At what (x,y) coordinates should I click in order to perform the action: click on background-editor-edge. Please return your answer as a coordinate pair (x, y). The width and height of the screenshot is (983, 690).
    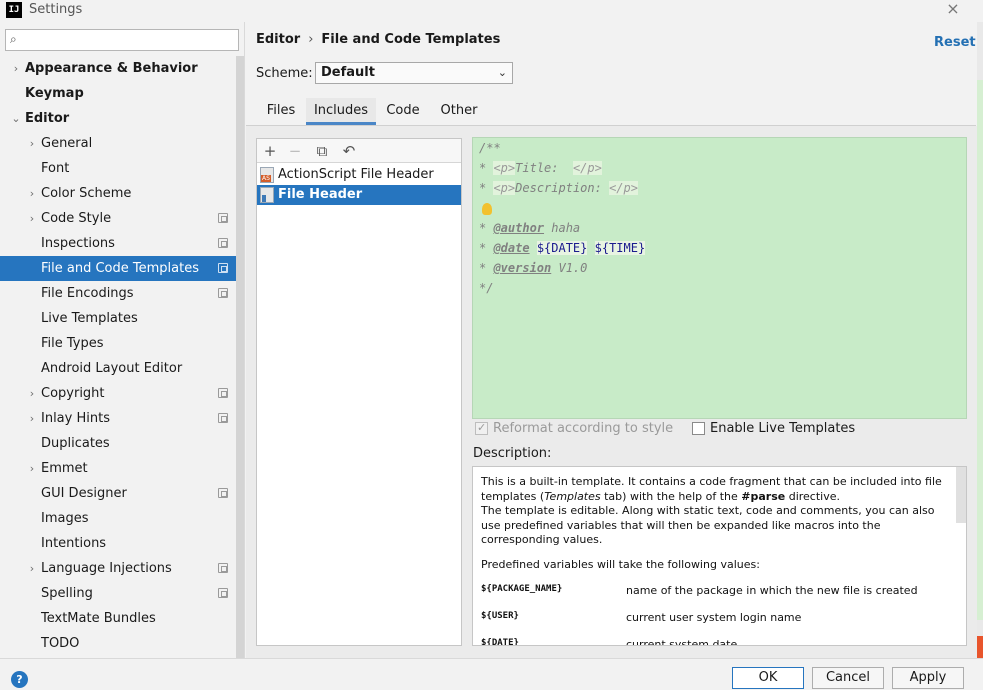
    Looking at the image, I should click on (980, 350).